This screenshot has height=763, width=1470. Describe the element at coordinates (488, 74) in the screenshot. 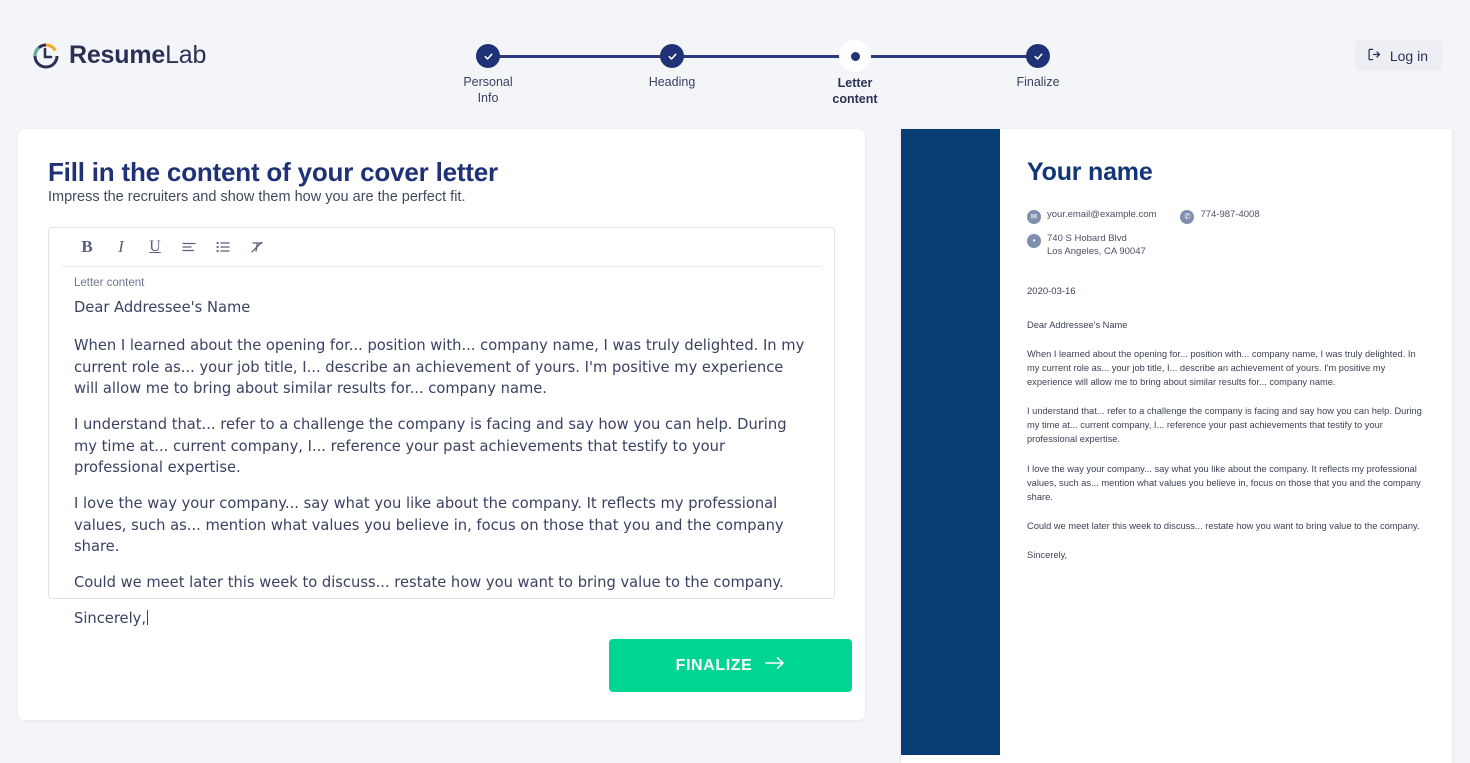

I see `step-personal-info: Personal Info` at that location.